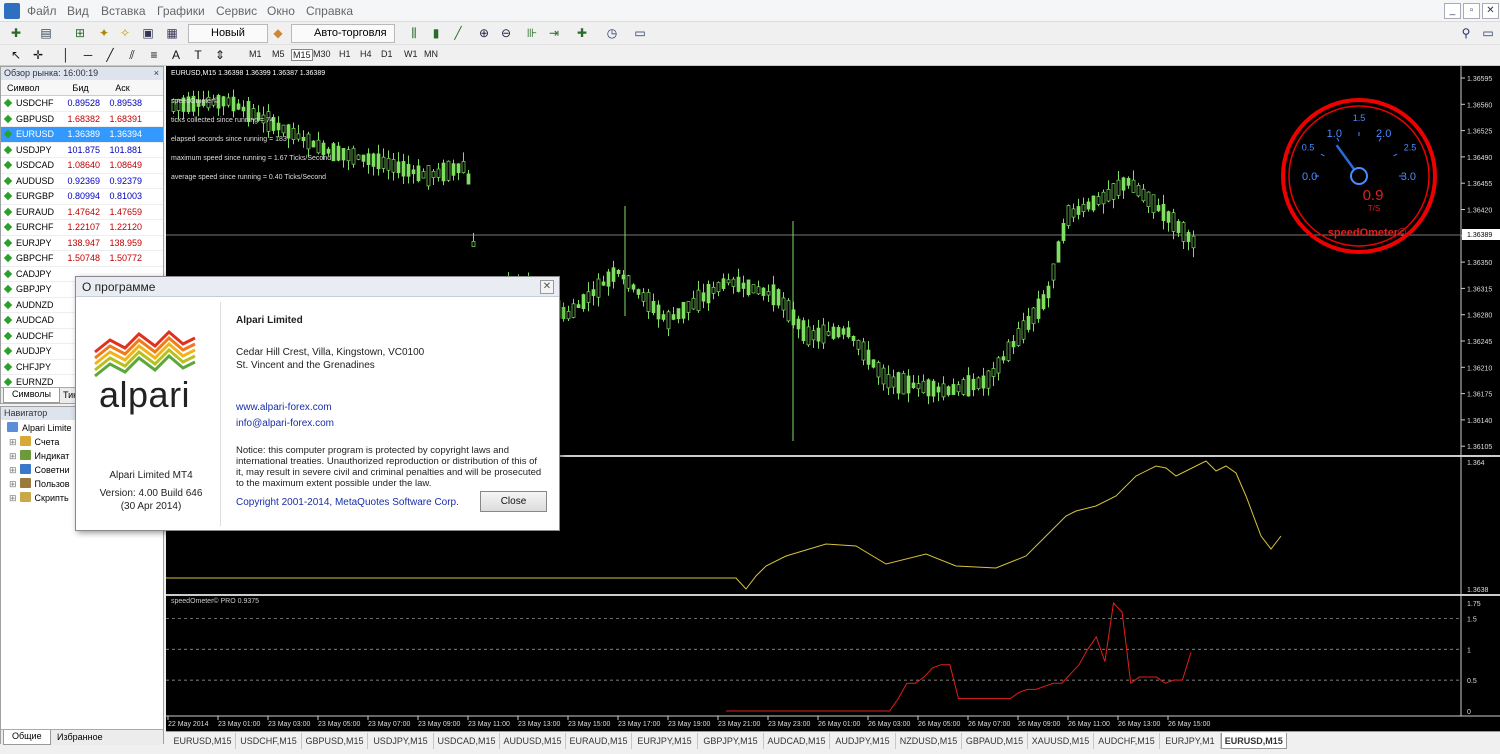 Image resolution: width=1500 pixels, height=754 pixels. I want to click on chart-tab: GBPAUD,M15, so click(995, 741).